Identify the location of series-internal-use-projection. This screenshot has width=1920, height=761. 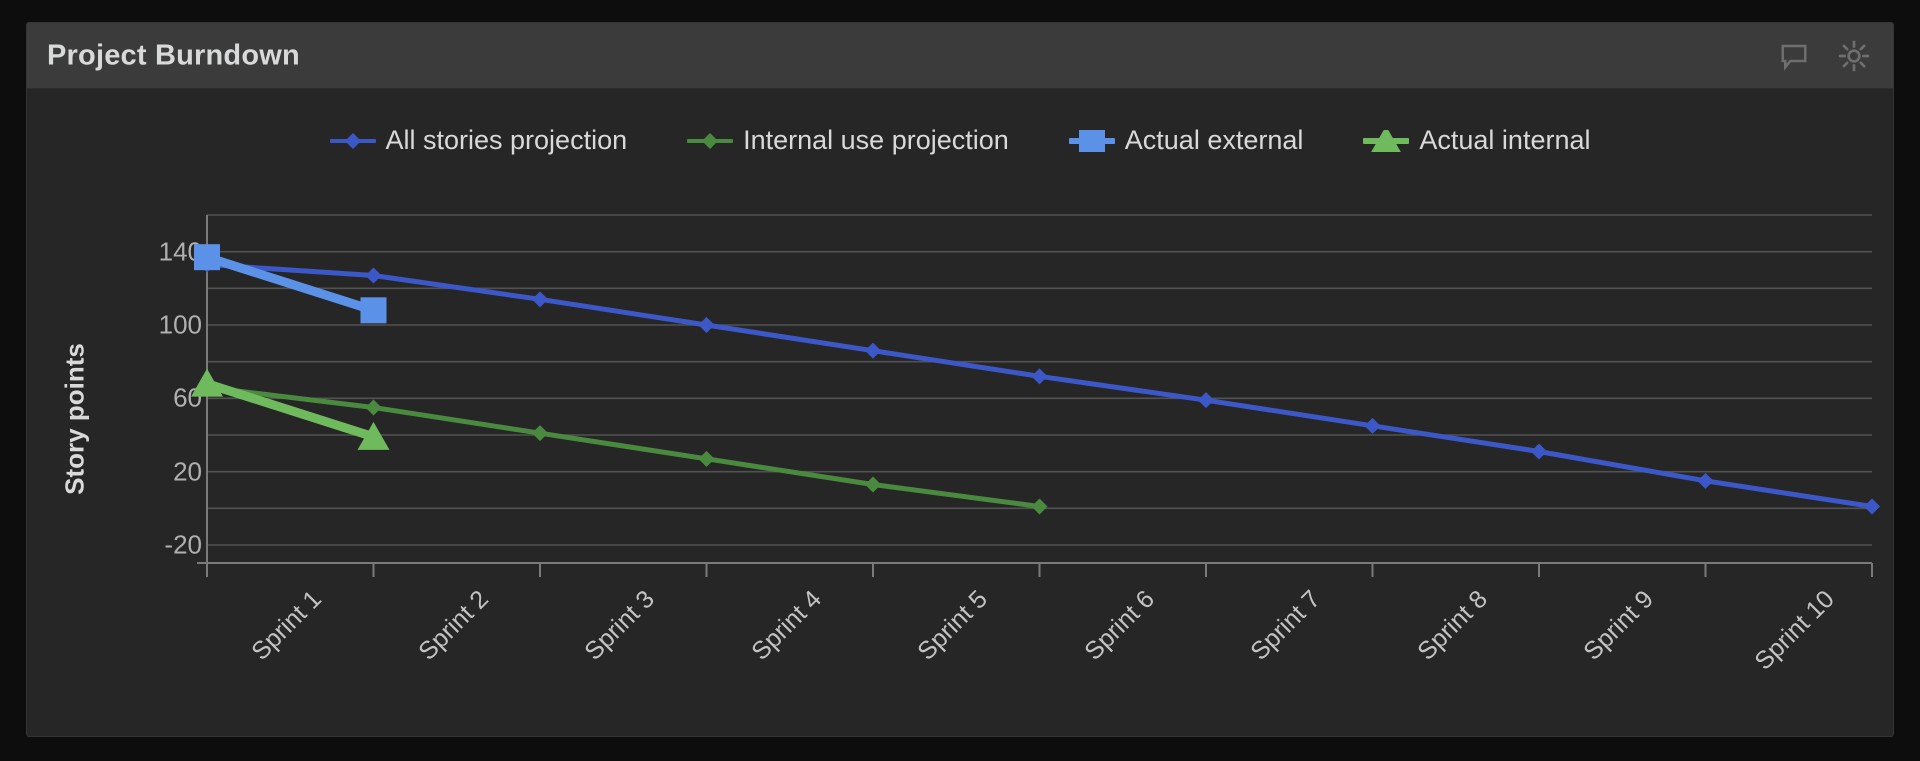
(623, 447).